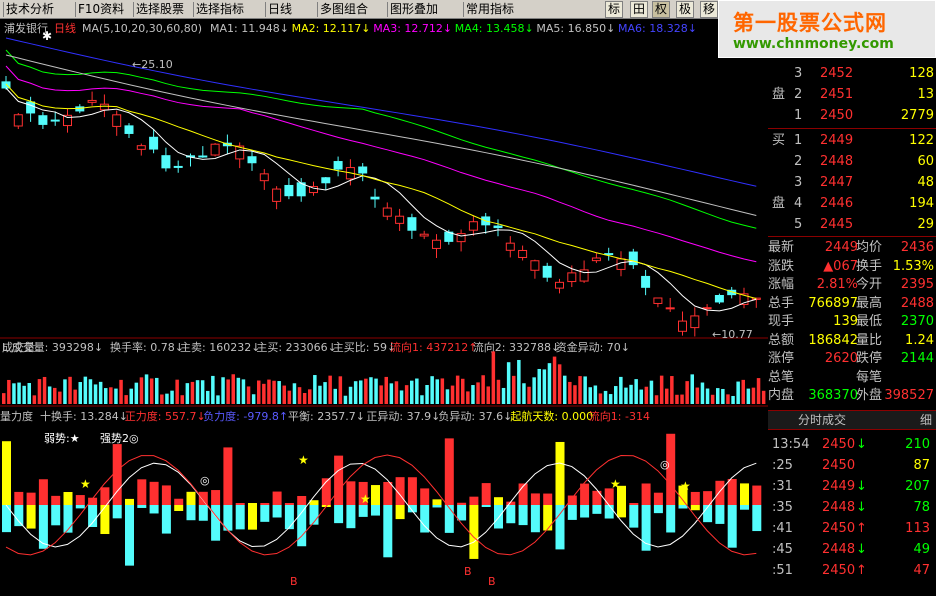 Image resolution: width=936 pixels, height=596 pixels. I want to click on level-price: 2449, so click(837, 140).